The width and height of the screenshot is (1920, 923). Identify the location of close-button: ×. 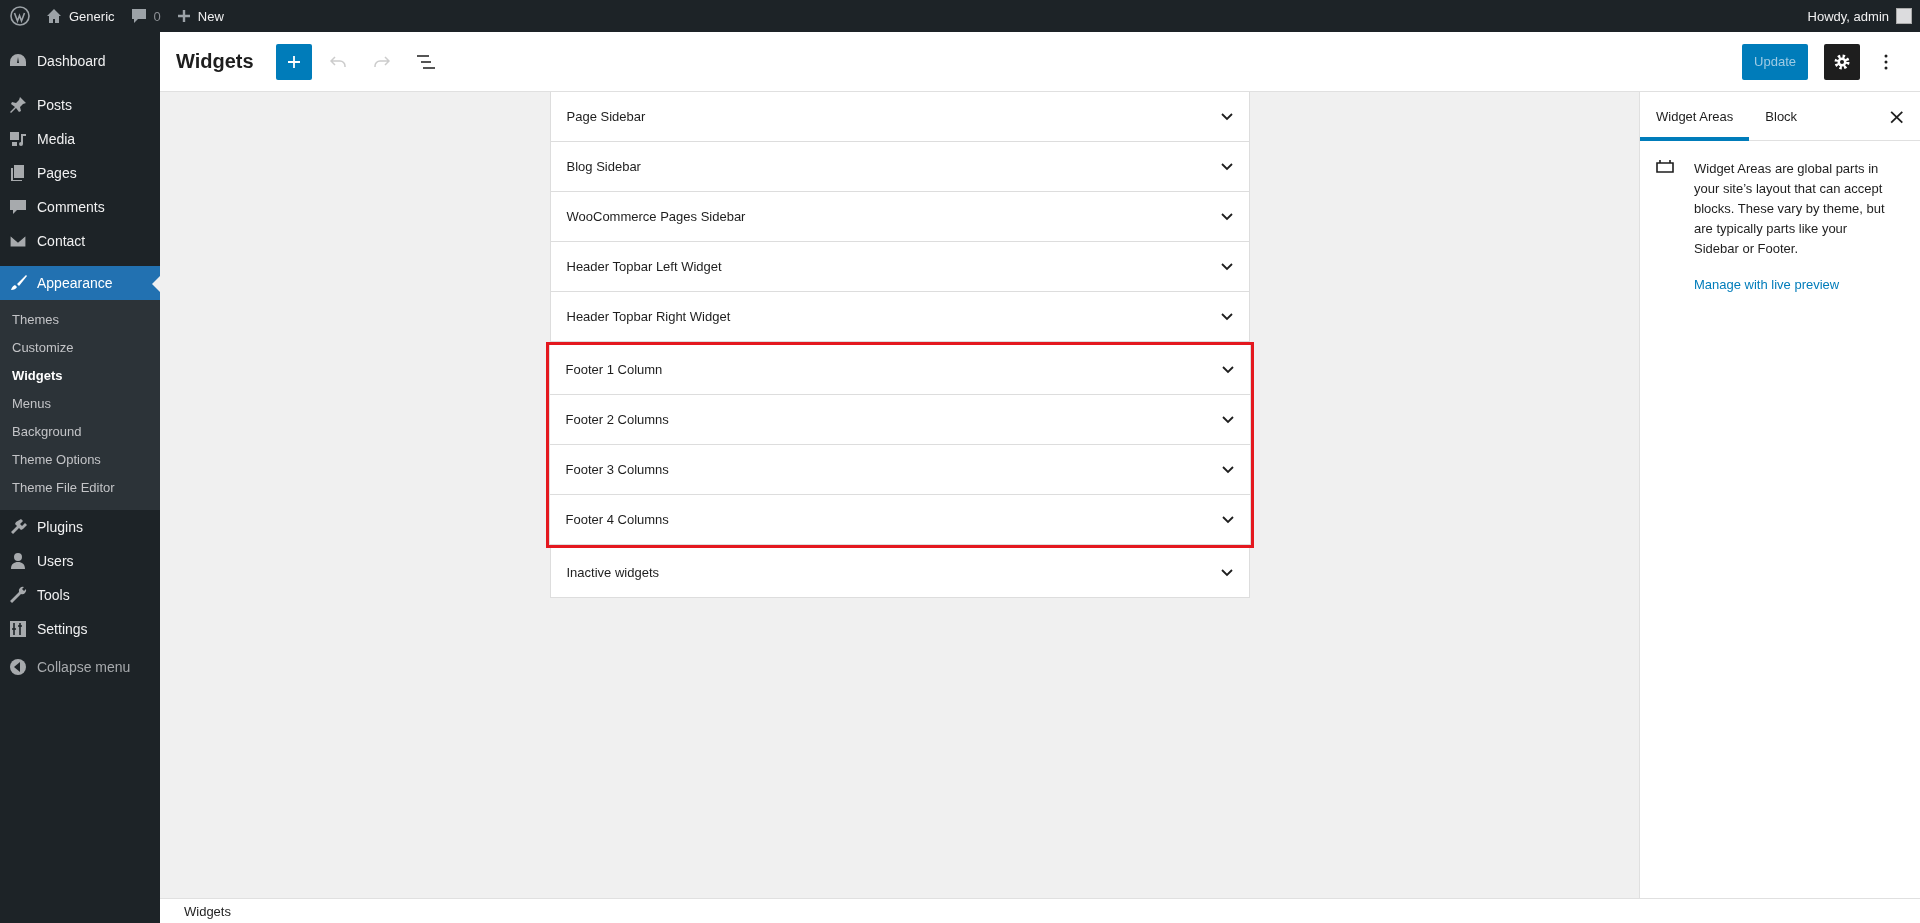
(1896, 116).